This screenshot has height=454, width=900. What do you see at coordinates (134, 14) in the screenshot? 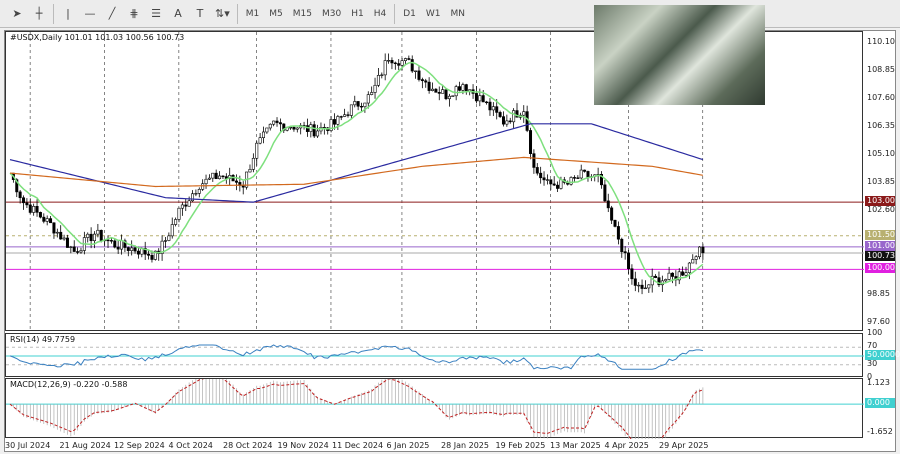
I see `fibonacci-tool: ⋕` at bounding box center [134, 14].